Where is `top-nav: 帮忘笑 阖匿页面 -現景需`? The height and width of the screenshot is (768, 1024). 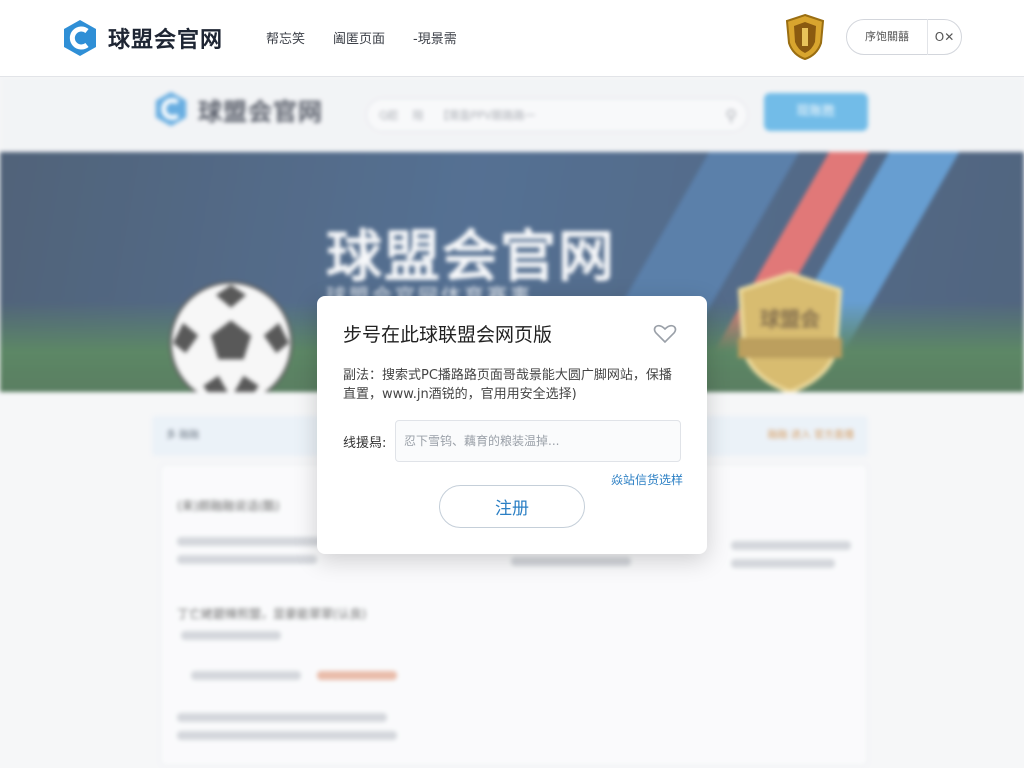
top-nav: 帮忘笑 阖匿页面 -現景需 is located at coordinates (361, 37).